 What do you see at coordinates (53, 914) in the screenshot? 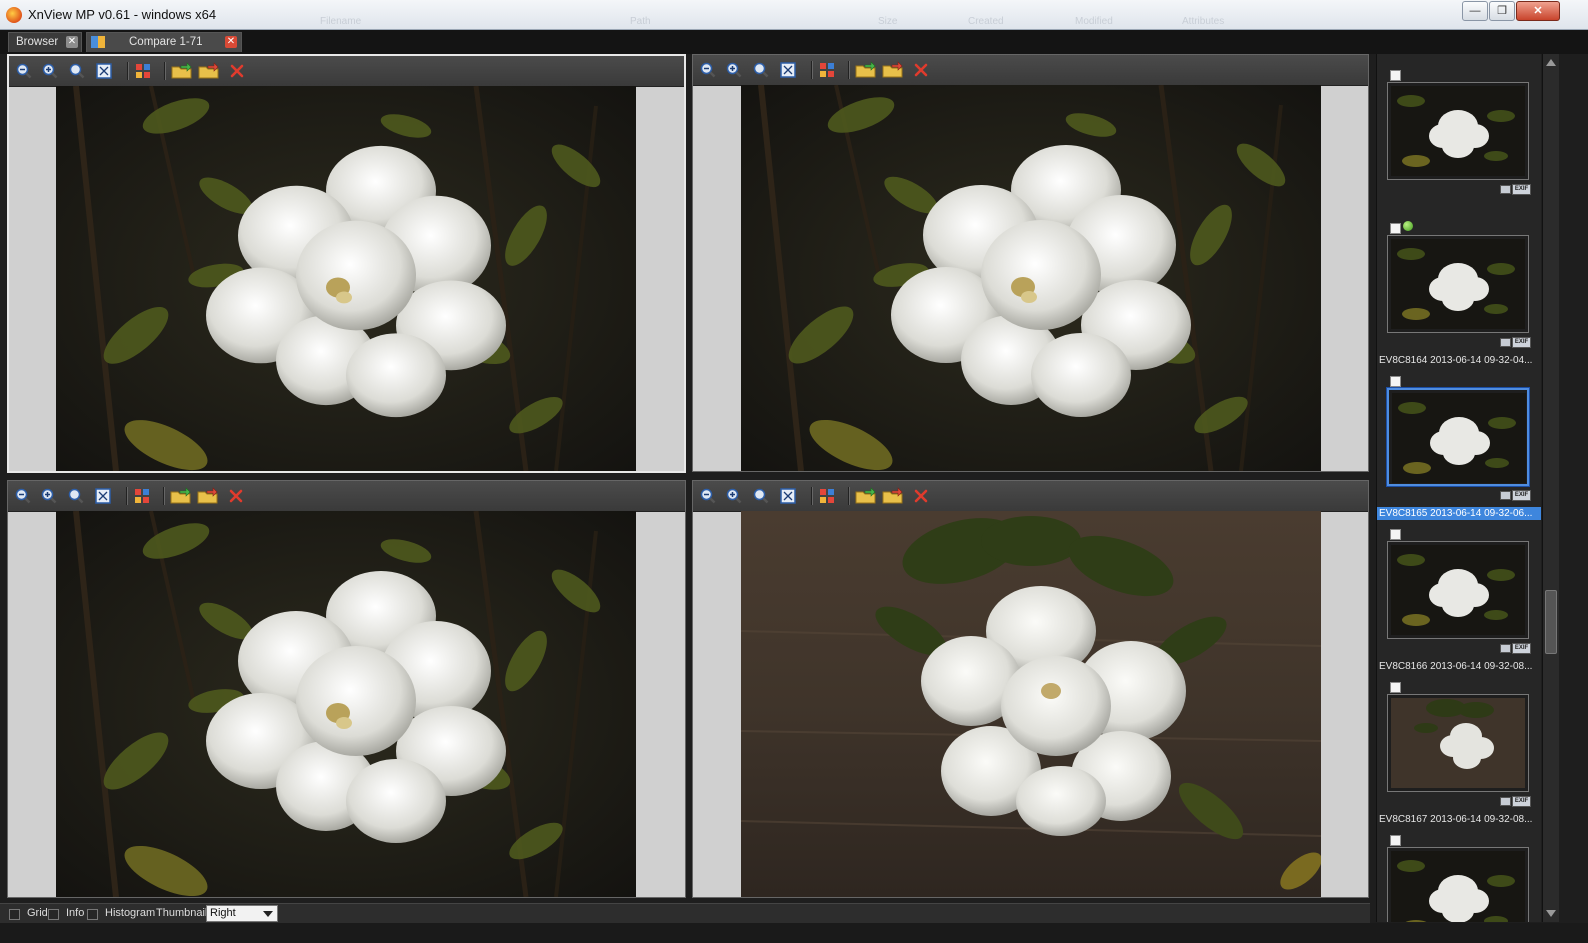
I see `info-checkbox` at bounding box center [53, 914].